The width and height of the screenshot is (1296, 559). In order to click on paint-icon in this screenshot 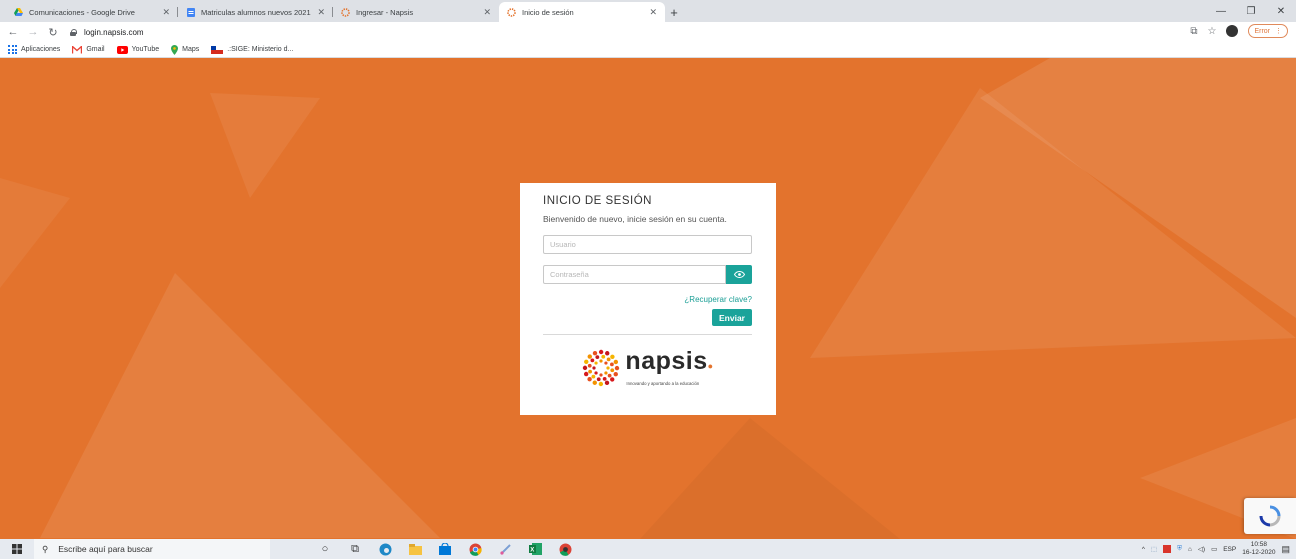, I will do `click(505, 549)`.